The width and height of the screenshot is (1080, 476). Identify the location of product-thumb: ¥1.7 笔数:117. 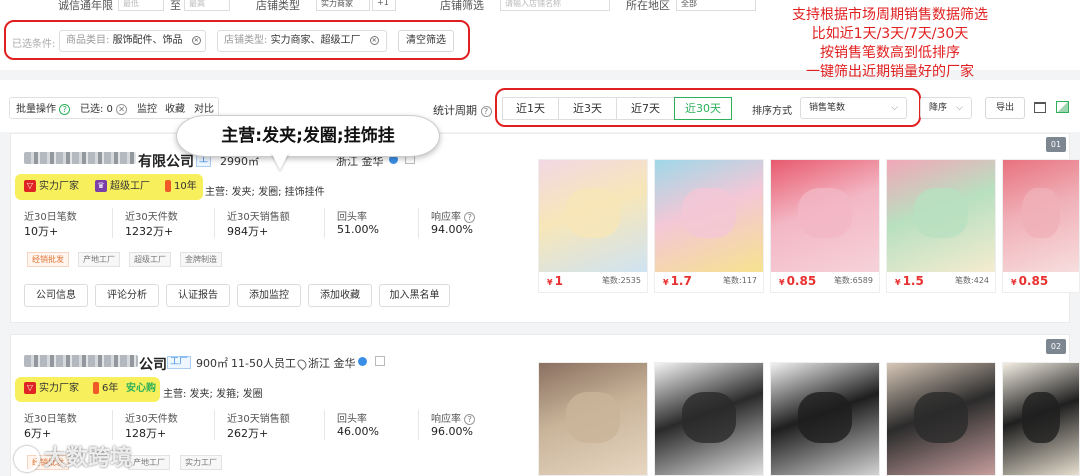
(709, 226).